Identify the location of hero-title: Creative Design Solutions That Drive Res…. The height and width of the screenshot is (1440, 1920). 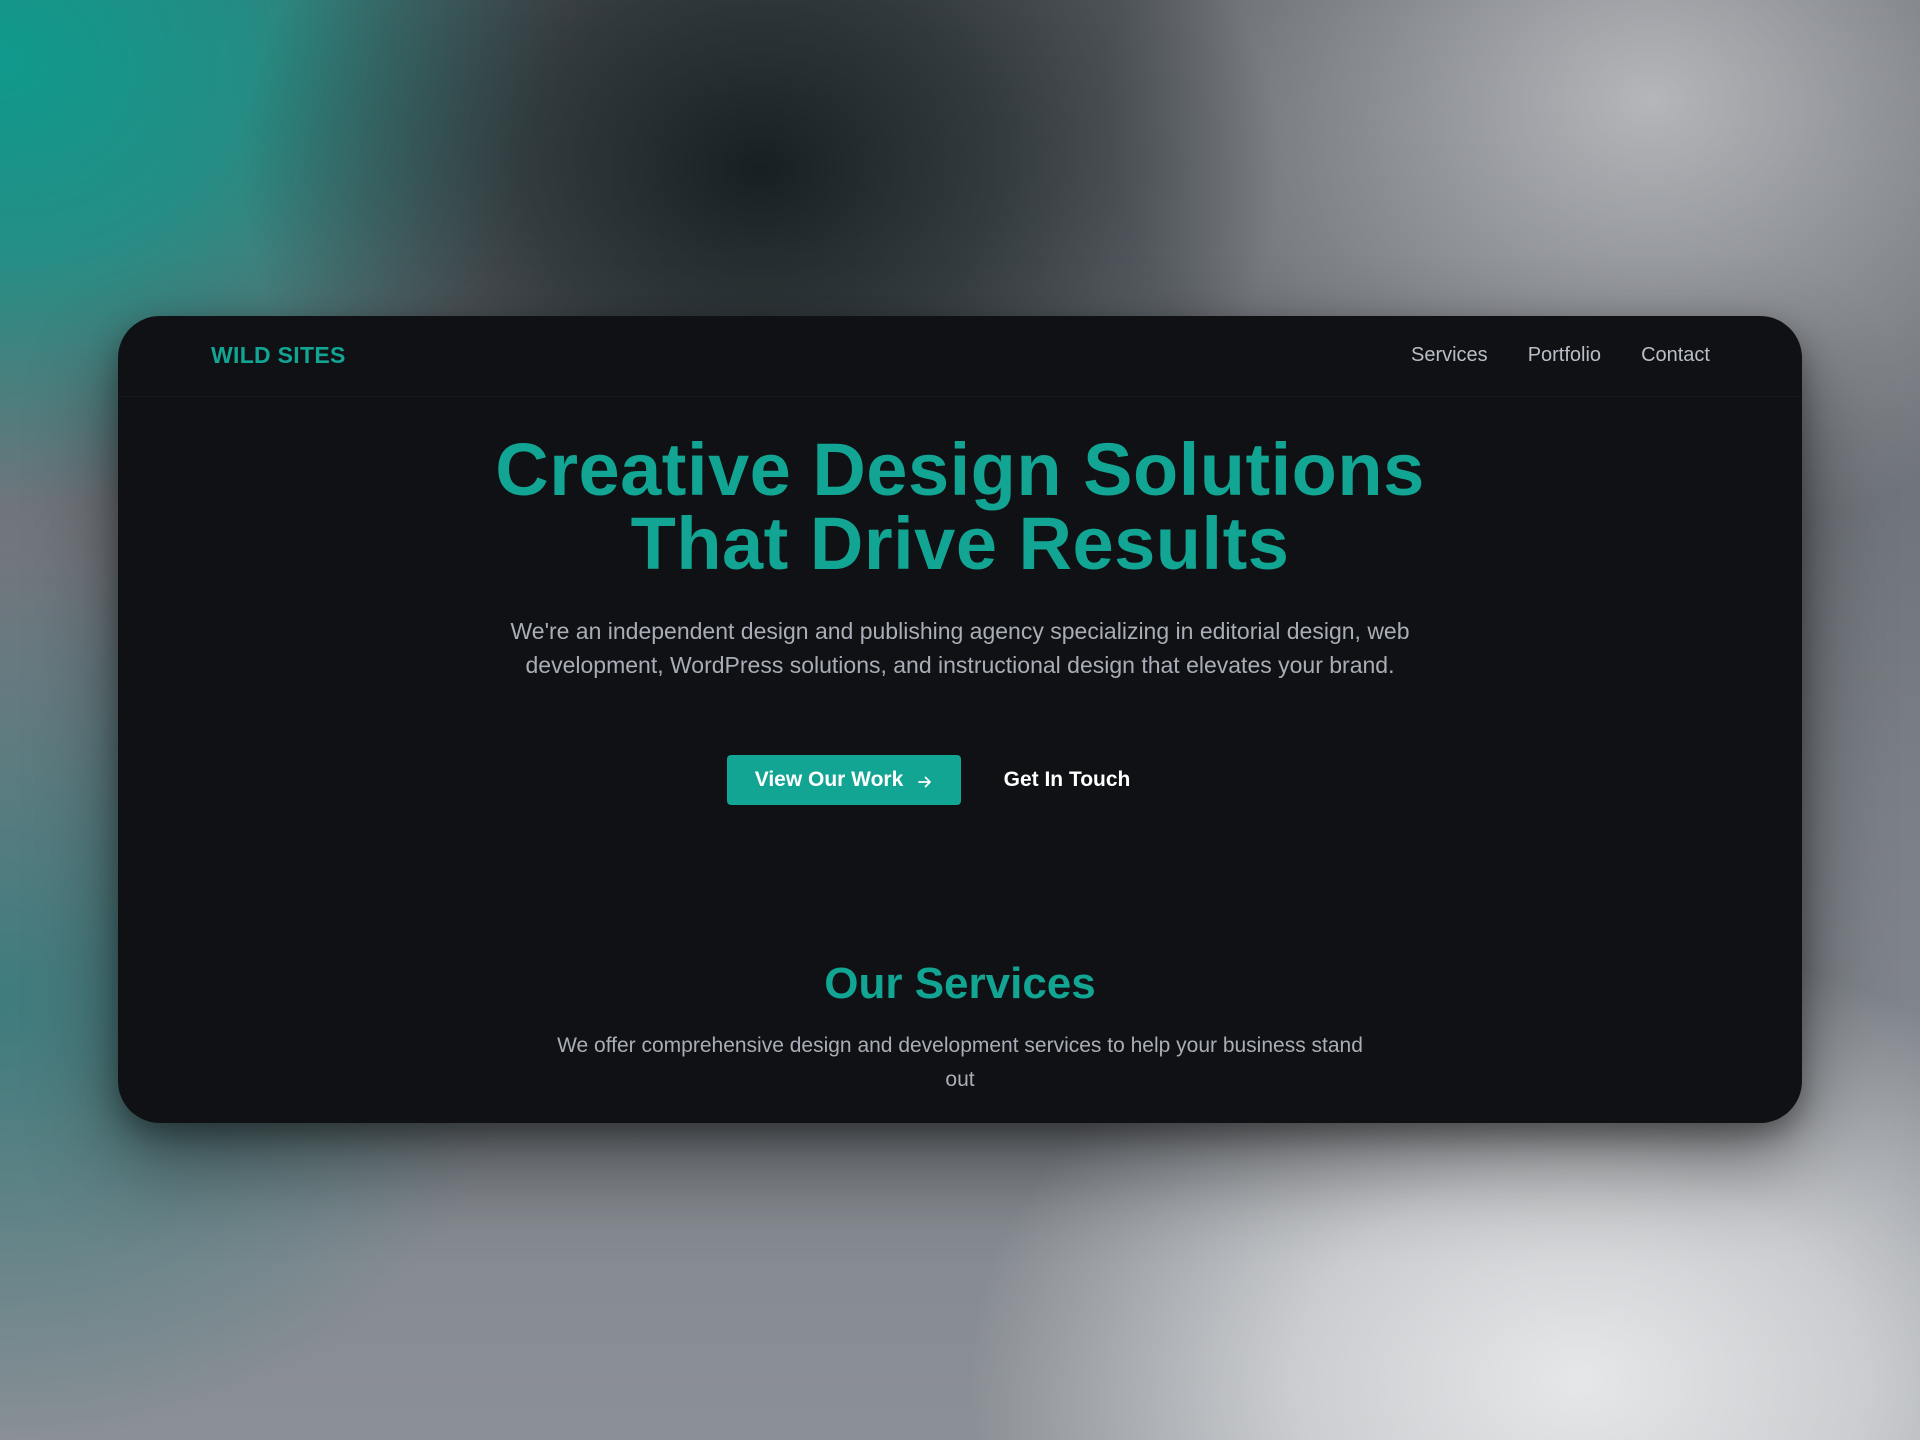
(960, 507).